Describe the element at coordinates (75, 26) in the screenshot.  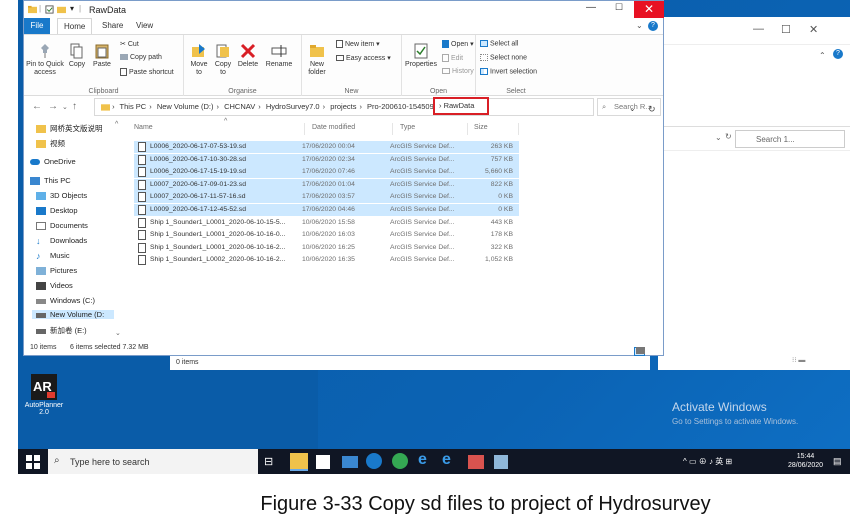
I see `tab-home: Home` at that location.